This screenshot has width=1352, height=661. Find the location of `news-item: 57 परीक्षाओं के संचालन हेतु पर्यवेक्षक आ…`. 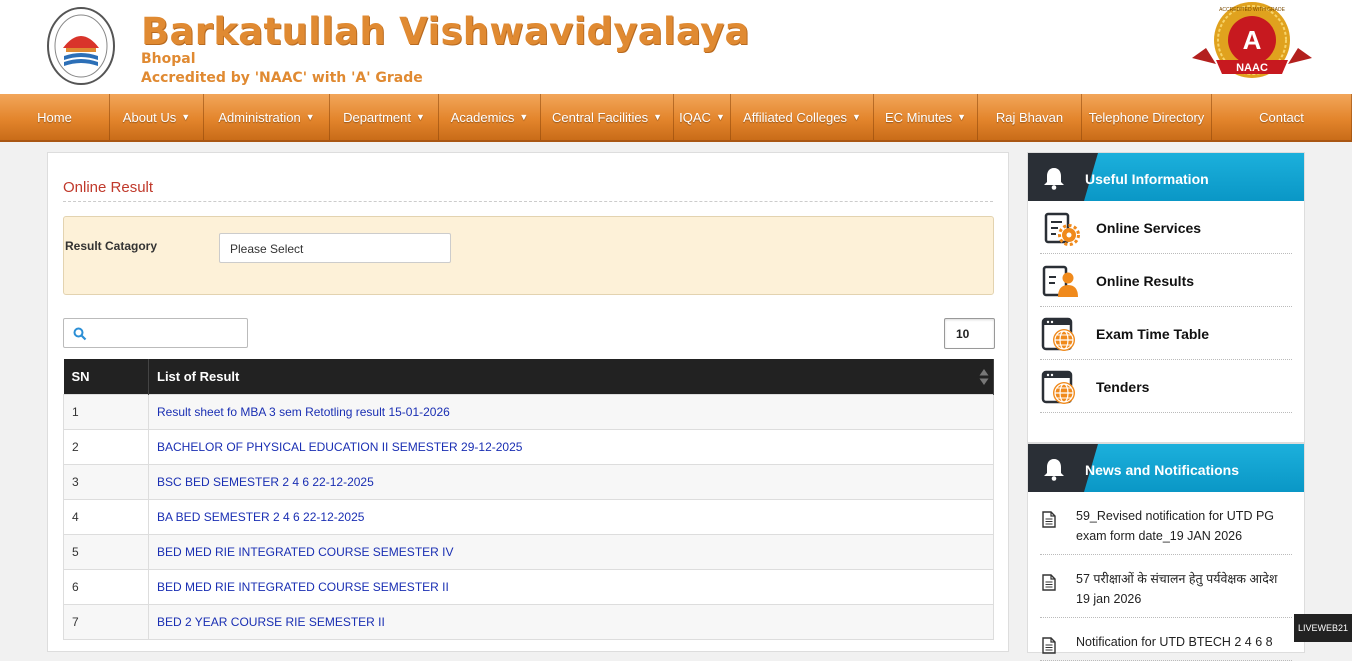

news-item: 57 परीक्षाओं के संचालन हेतु पर्यवेक्षक आ… is located at coordinates (1166, 586).